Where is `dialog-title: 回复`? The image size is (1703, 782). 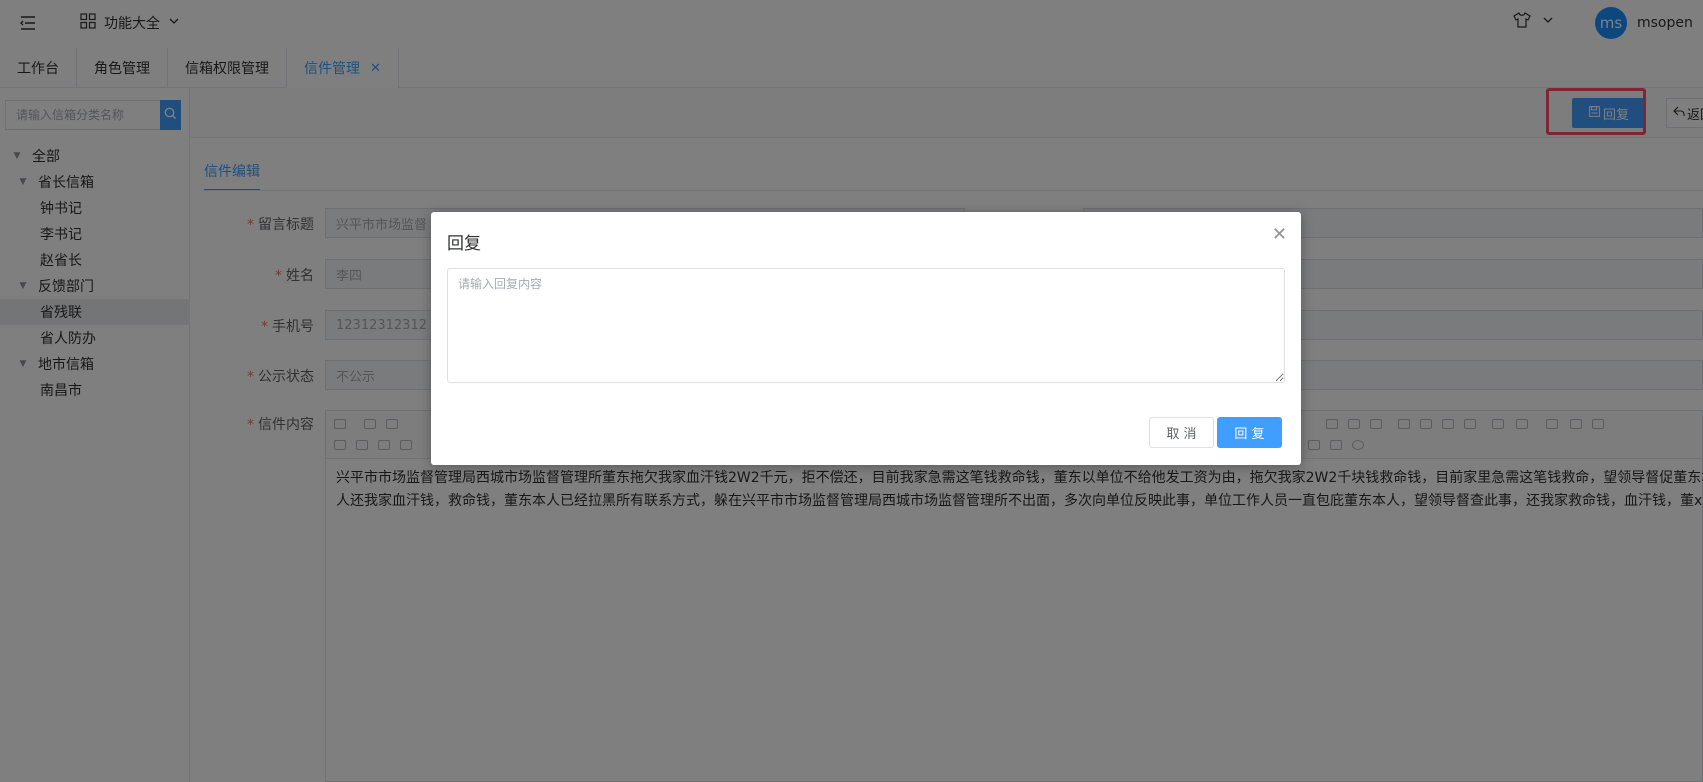
dialog-title: 回复 is located at coordinates (464, 244).